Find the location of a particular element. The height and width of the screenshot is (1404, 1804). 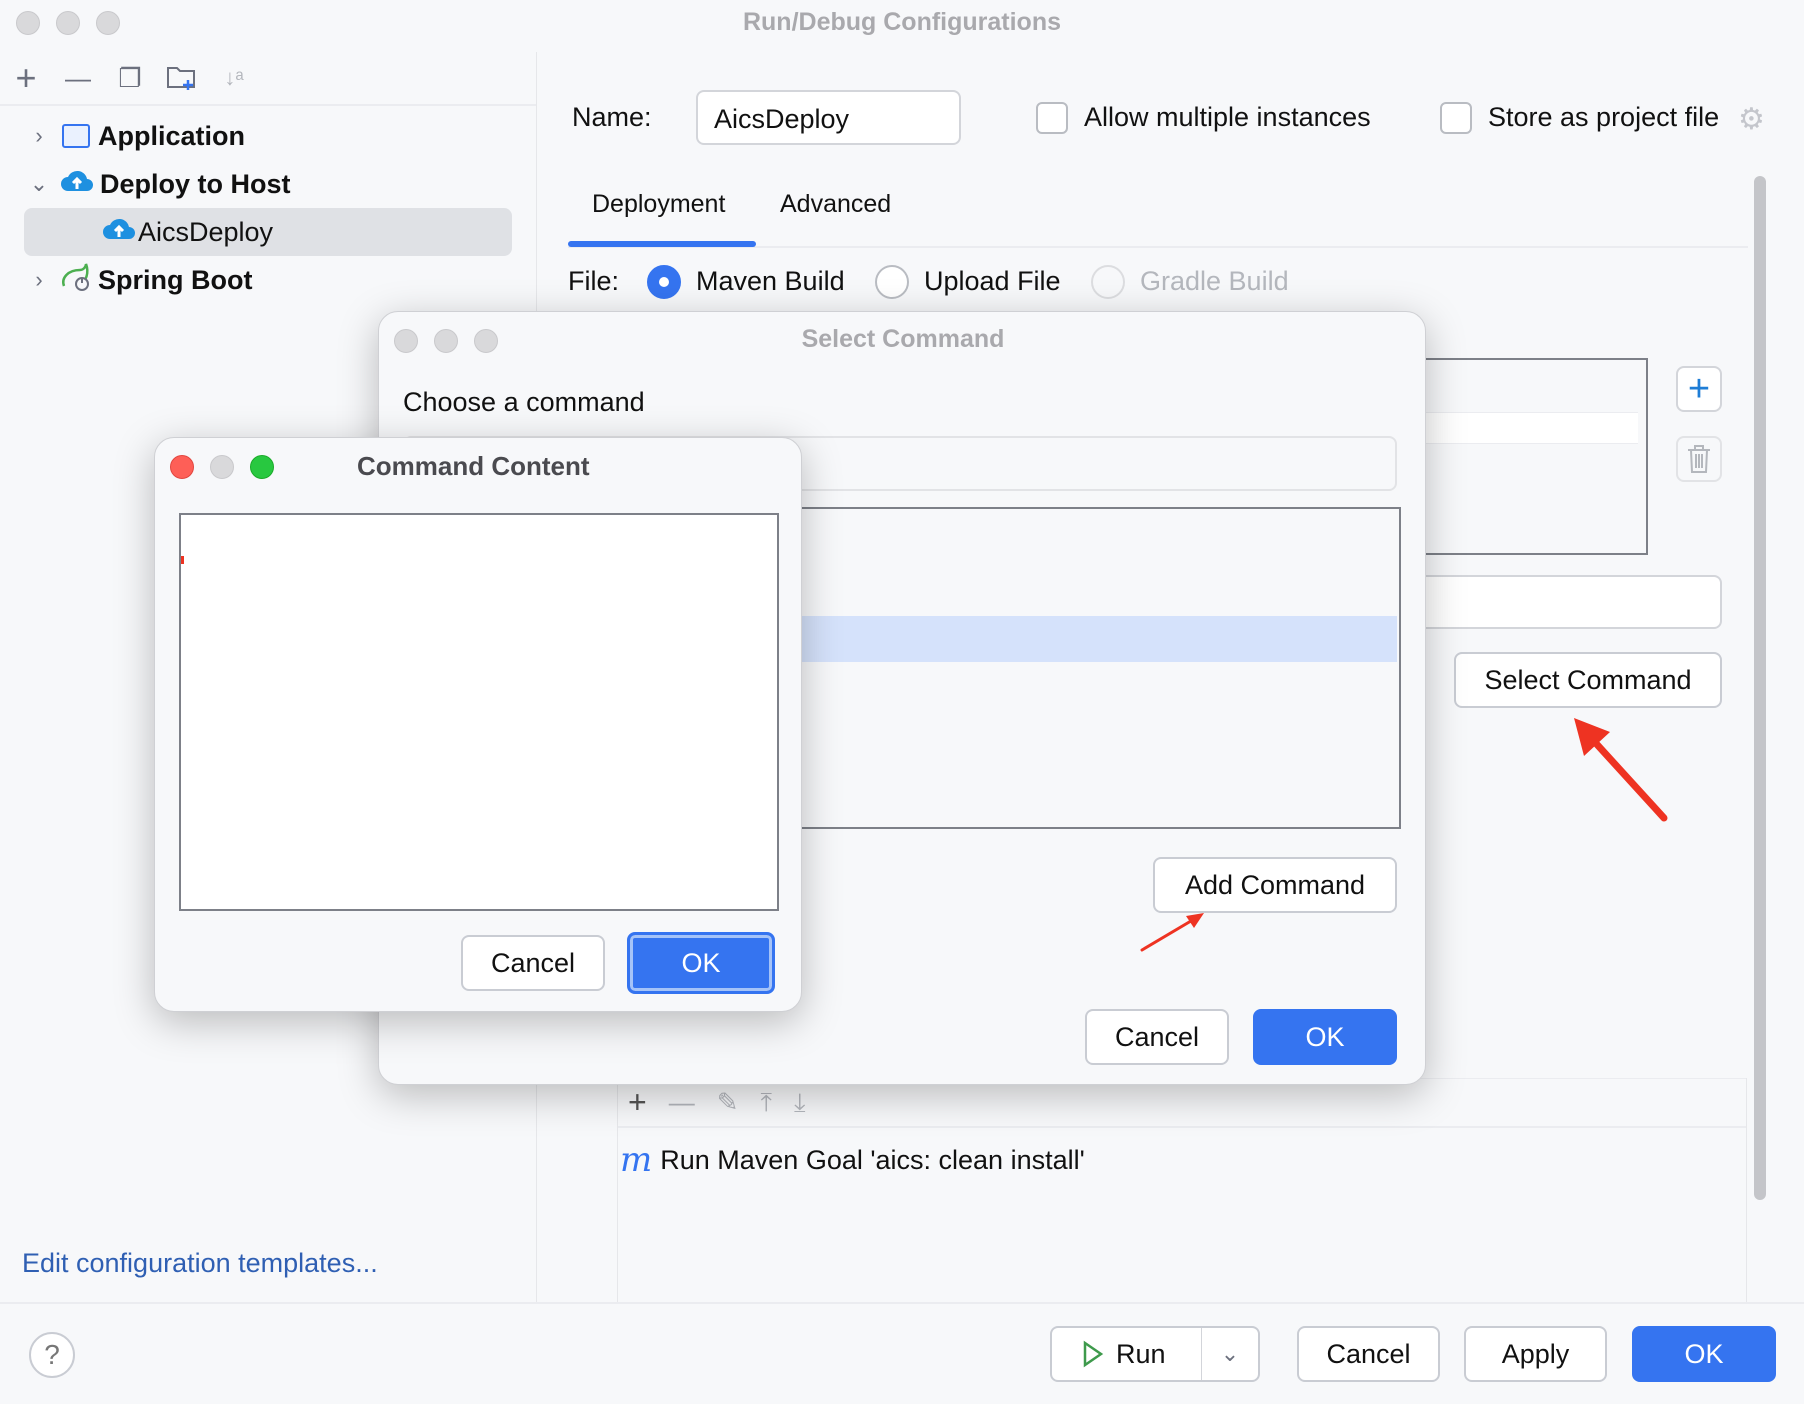

content-ok-button: OK is located at coordinates (701, 963).